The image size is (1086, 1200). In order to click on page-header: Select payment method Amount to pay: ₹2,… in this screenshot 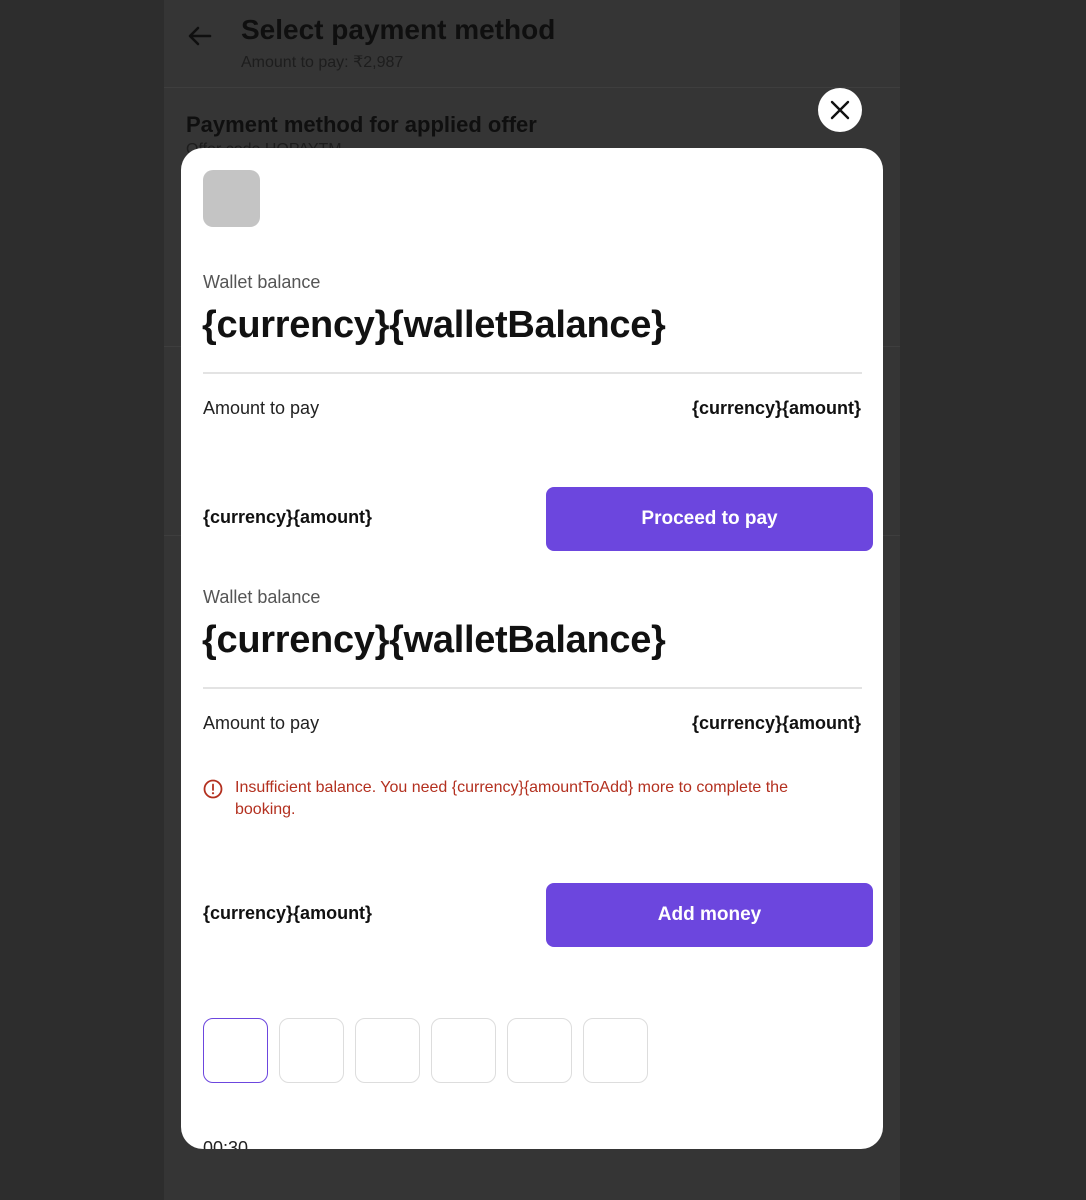, I will do `click(532, 44)`.